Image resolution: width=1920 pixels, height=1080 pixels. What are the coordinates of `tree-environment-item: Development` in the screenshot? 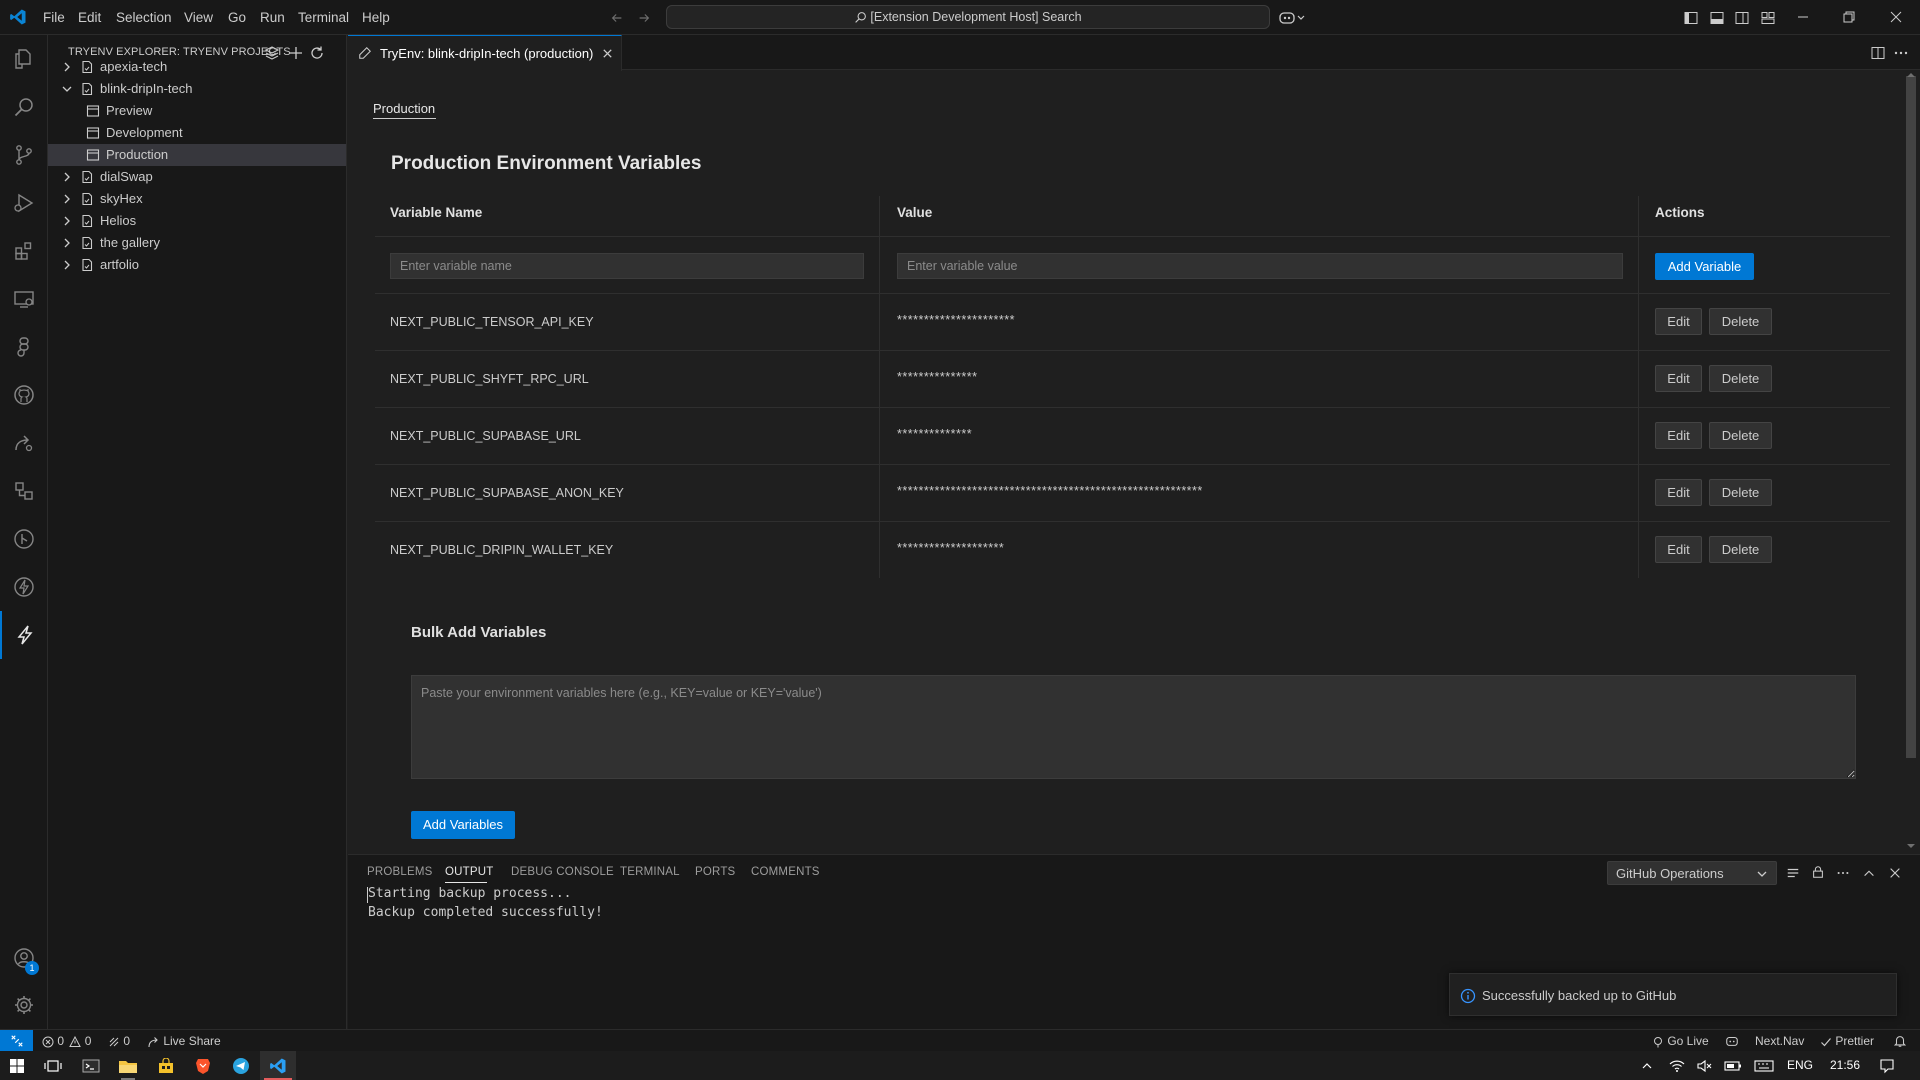 It's located at (197, 133).